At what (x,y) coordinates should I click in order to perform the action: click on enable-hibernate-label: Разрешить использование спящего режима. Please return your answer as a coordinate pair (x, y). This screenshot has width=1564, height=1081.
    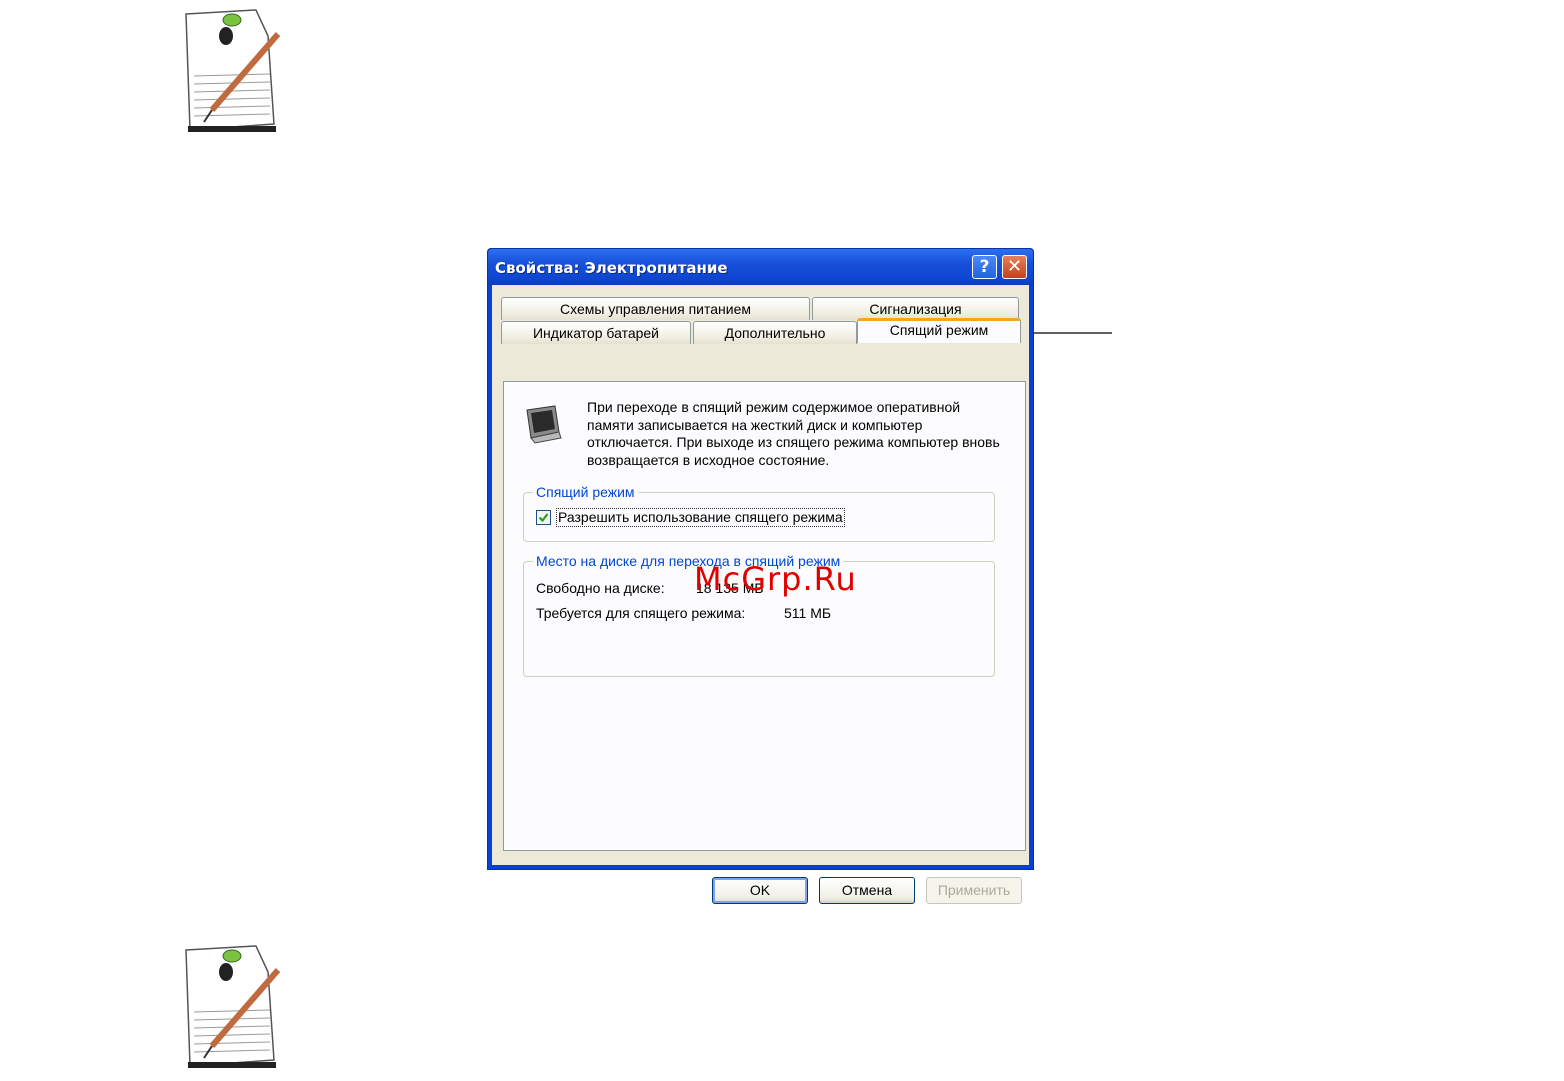
    Looking at the image, I should click on (700, 517).